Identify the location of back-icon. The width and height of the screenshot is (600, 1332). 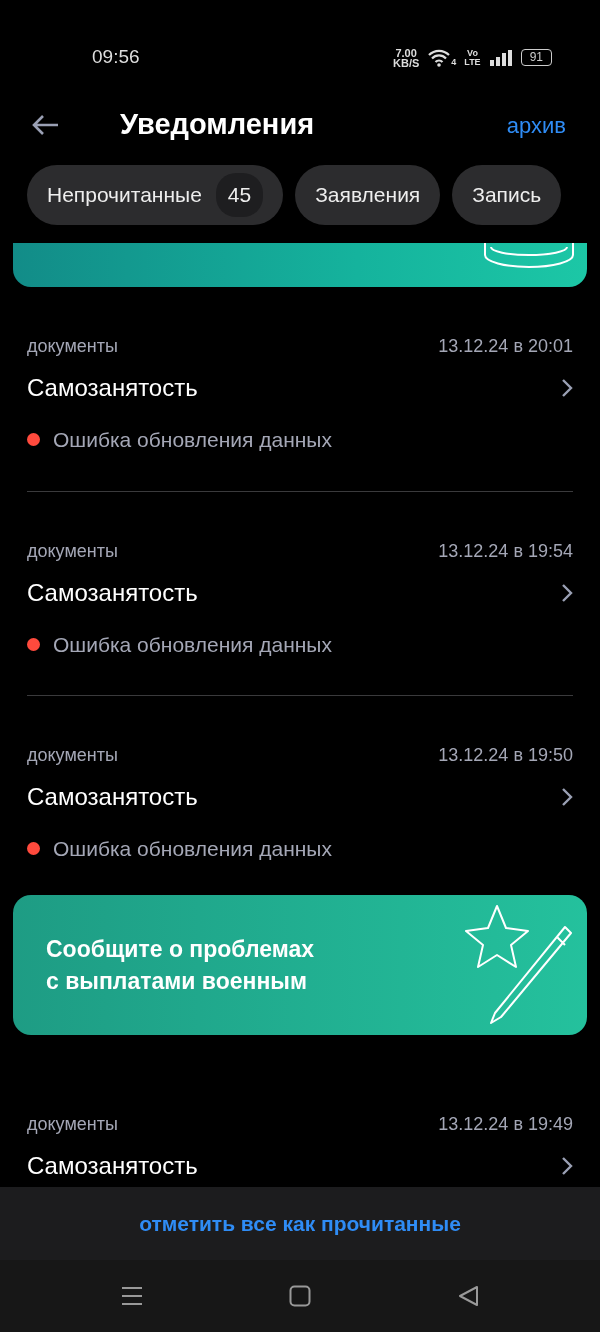
(468, 1296).